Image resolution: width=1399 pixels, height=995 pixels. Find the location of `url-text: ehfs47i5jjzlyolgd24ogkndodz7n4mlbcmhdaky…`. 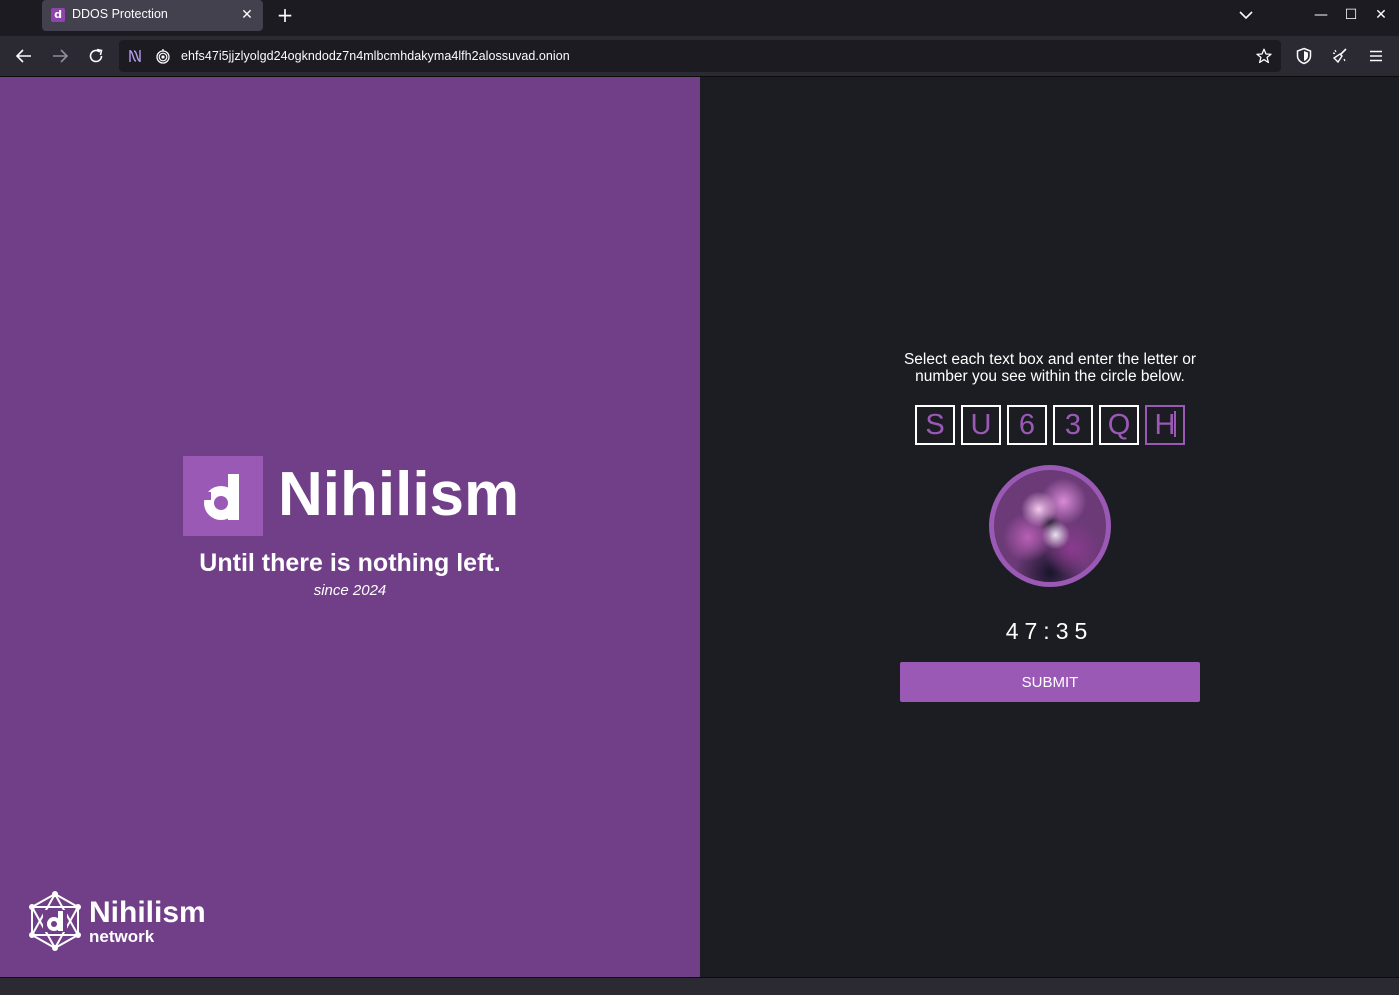

url-text: ehfs47i5jjzlyolgd24ogkndodz7n4mlbcmhdaky… is located at coordinates (375, 56).